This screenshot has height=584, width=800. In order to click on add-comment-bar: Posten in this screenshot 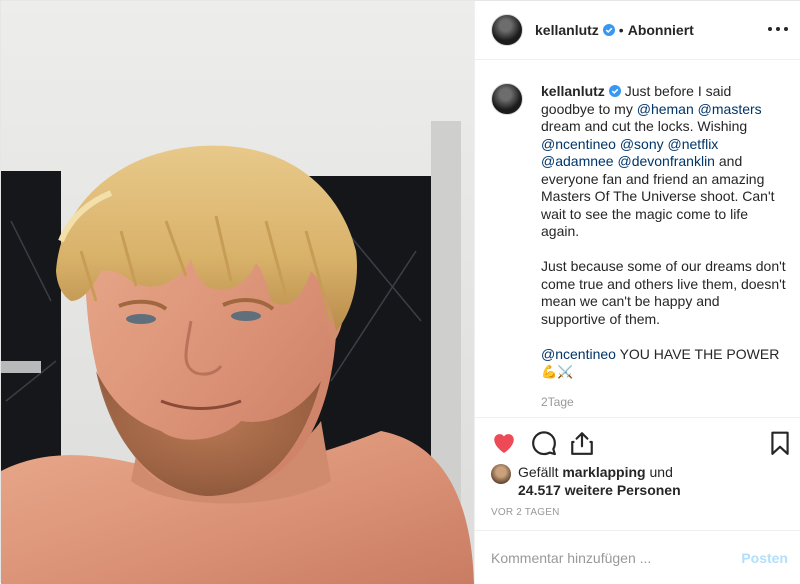, I will do `click(637, 557)`.